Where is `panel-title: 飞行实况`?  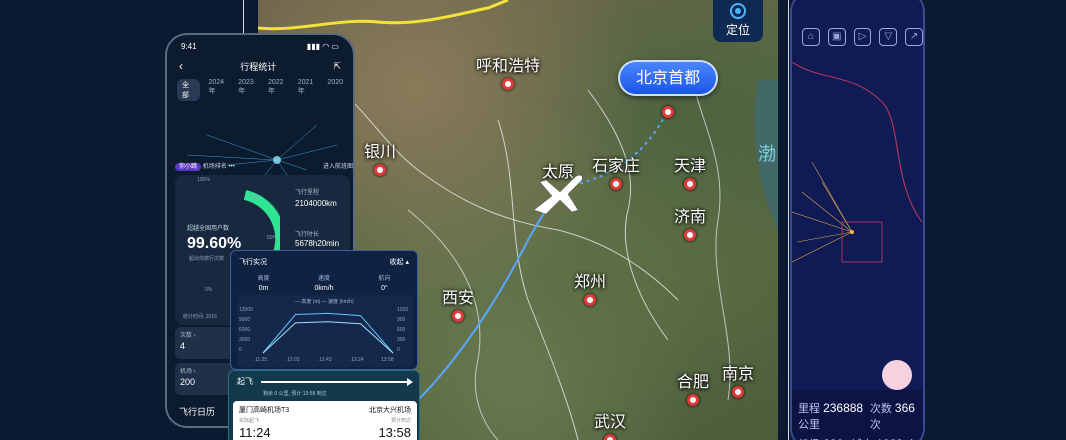
panel-title: 飞行实况 is located at coordinates (253, 262).